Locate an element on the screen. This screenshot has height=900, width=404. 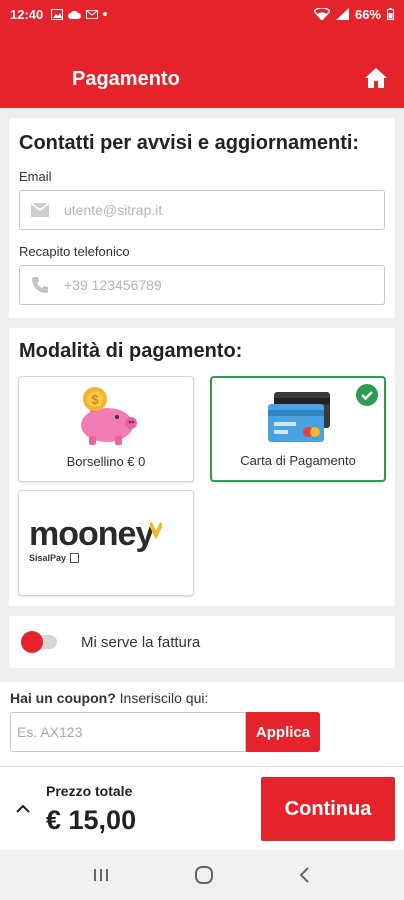
payment-option-wallet: $ Borsellino € 0 is located at coordinates (106, 429).